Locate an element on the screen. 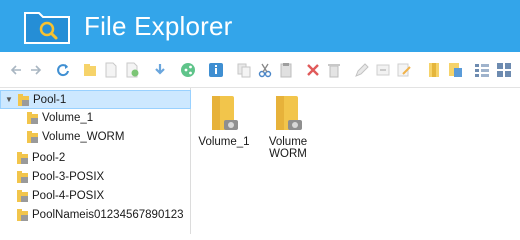  tree-label: Pool-4-POSIX is located at coordinates (68, 196).